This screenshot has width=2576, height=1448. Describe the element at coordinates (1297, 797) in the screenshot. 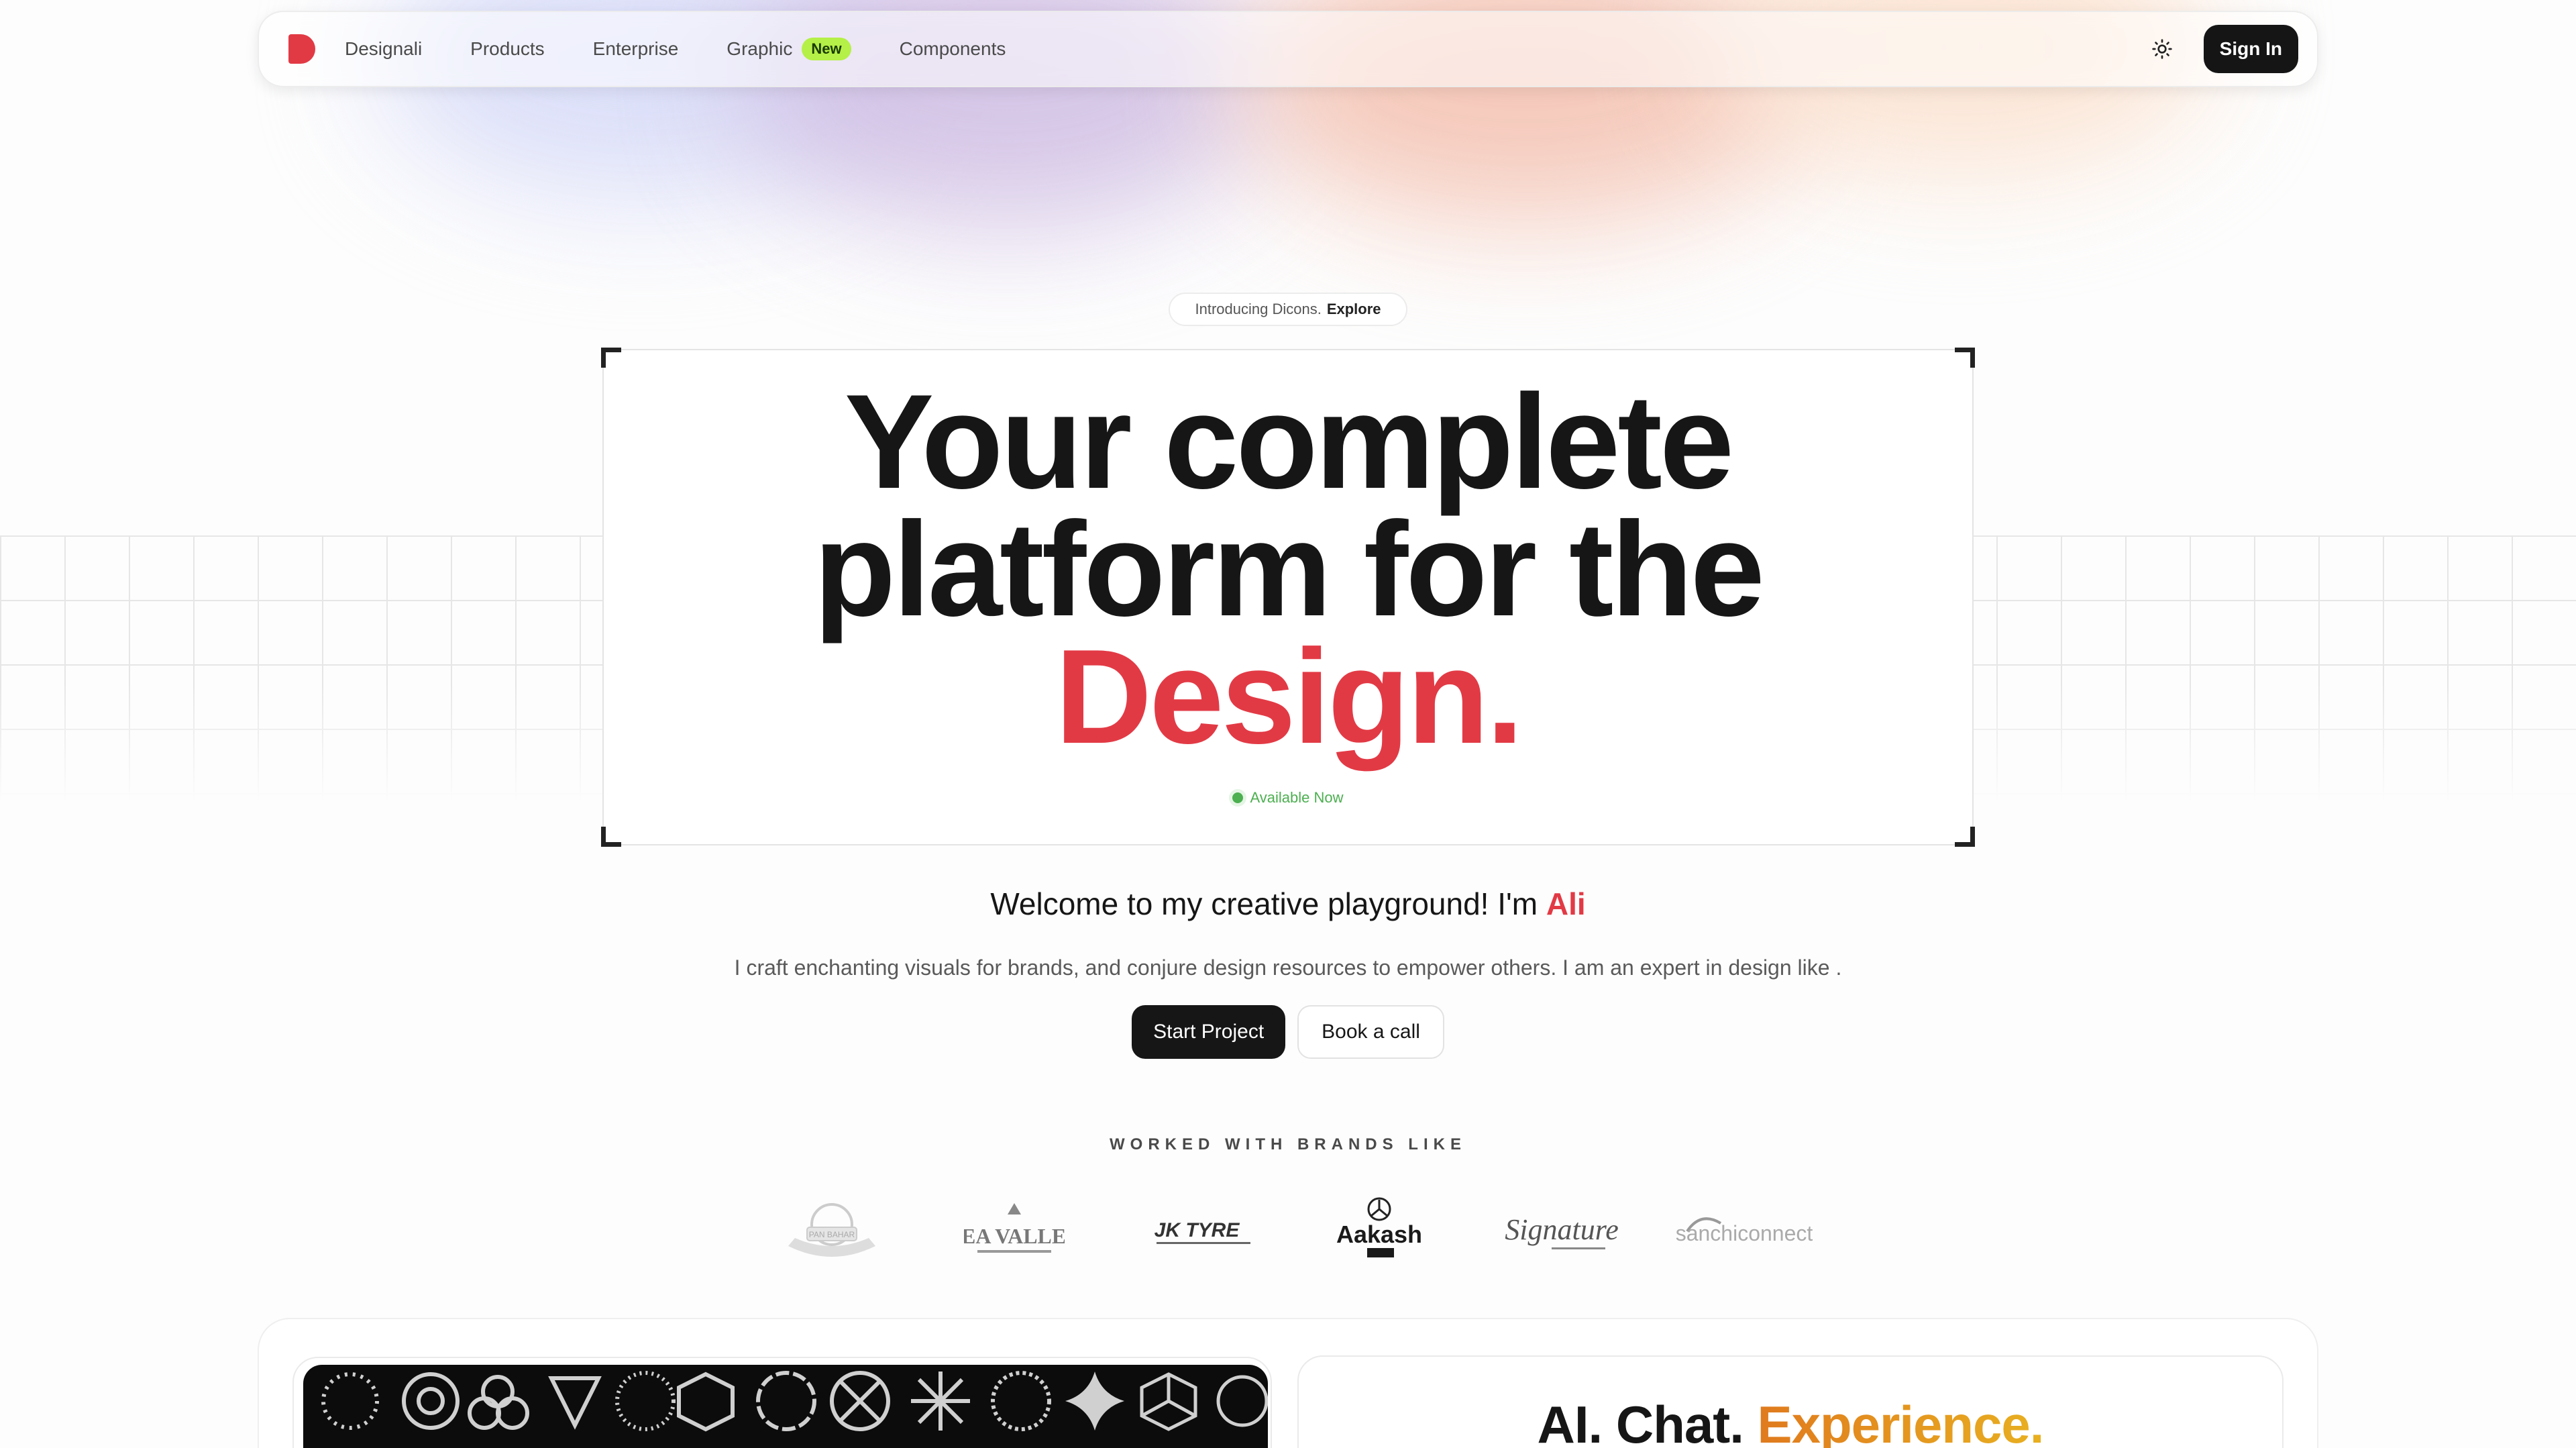

I see `status-label: Available Now` at that location.